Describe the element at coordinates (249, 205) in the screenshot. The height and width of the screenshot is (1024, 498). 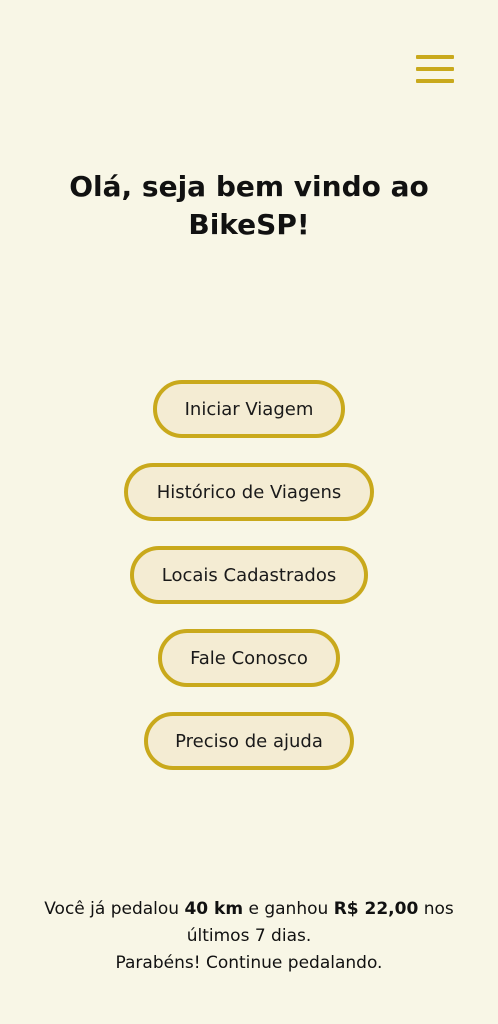
I see `welcome-title: Olá, seja bem vindo ao BikeSP!` at that location.